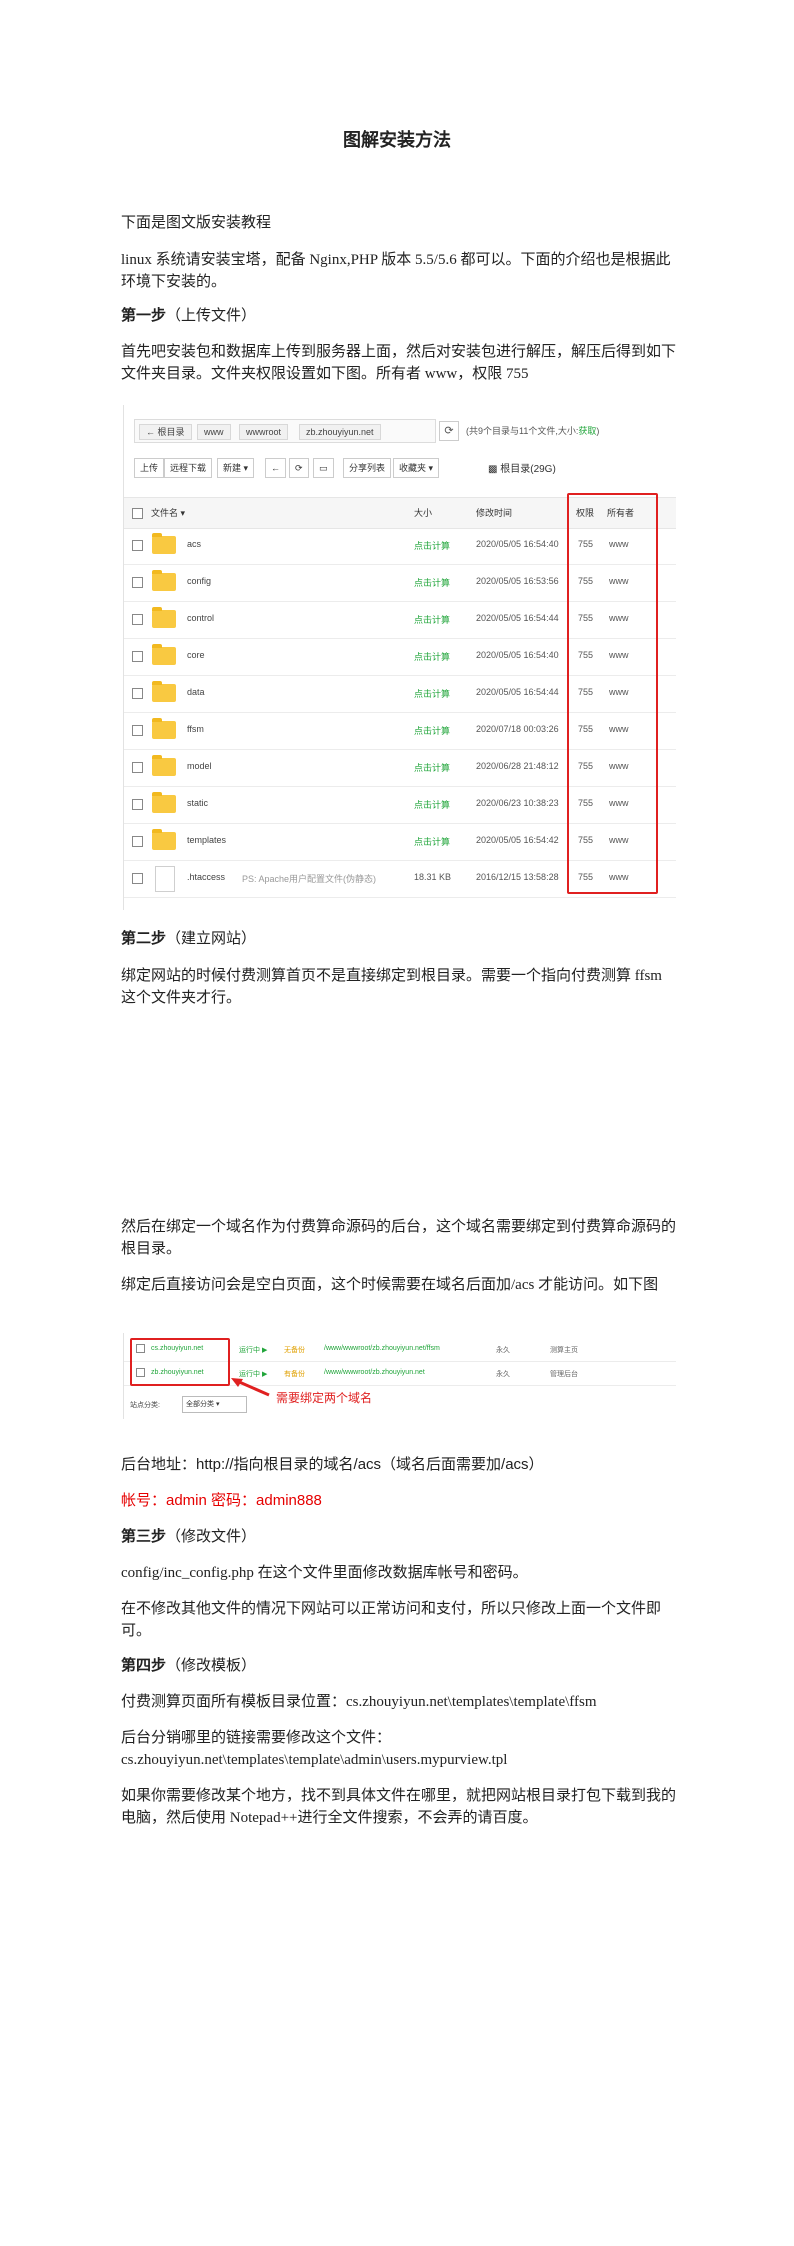 Image resolution: width=794 pixels, height=2246 pixels. Describe the element at coordinates (199, 766) in the screenshot. I see `file-name: model` at that location.